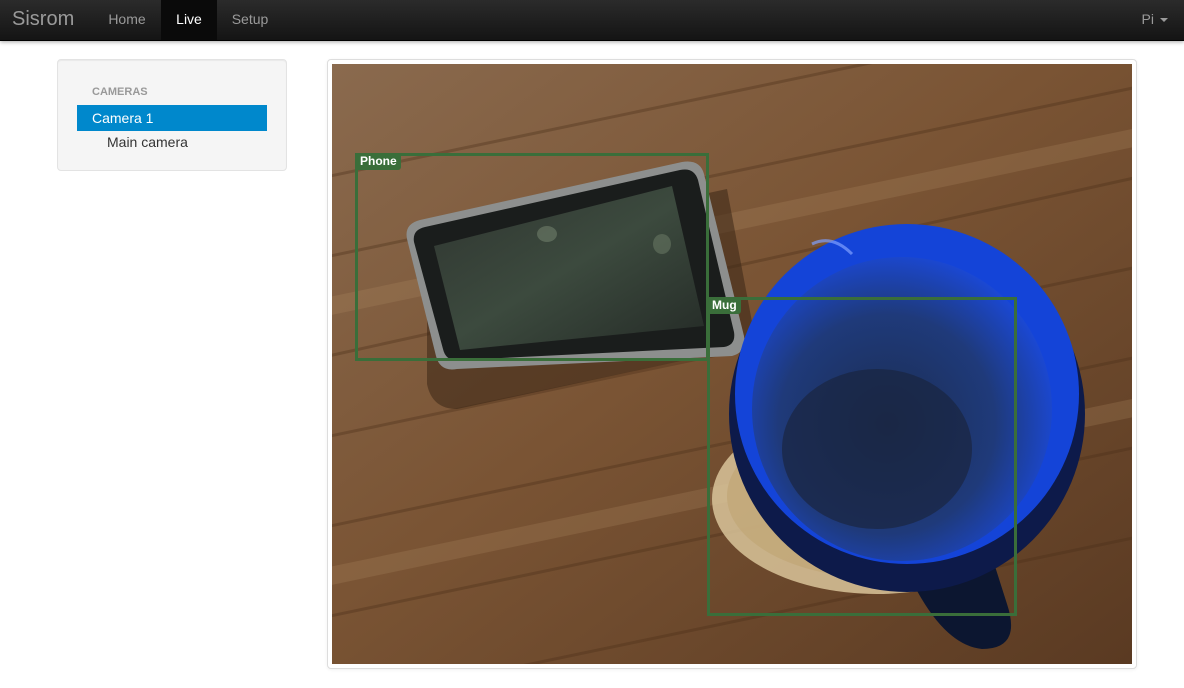 Image resolution: width=1184 pixels, height=688 pixels. Describe the element at coordinates (120, 92) in the screenshot. I see `cameras-header: CAMERAS` at that location.